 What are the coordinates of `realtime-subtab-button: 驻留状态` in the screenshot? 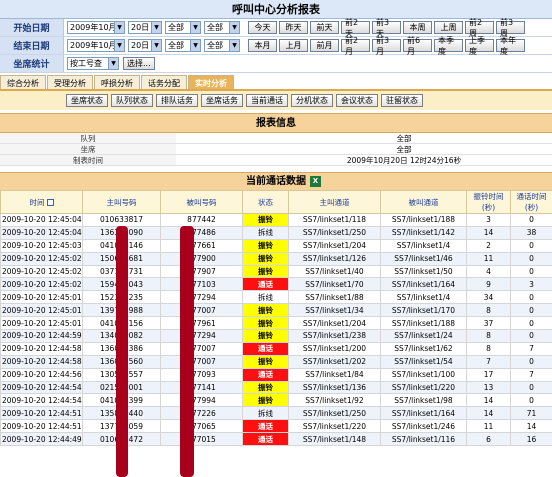 It's located at (402, 100).